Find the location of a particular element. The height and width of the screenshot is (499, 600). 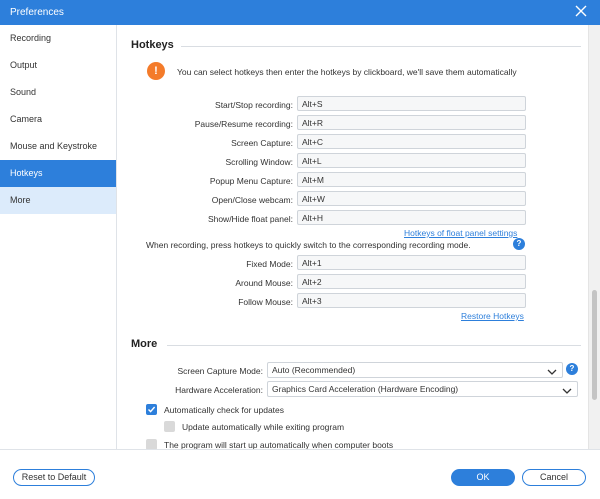

cancel-button: Cancel is located at coordinates (554, 477).